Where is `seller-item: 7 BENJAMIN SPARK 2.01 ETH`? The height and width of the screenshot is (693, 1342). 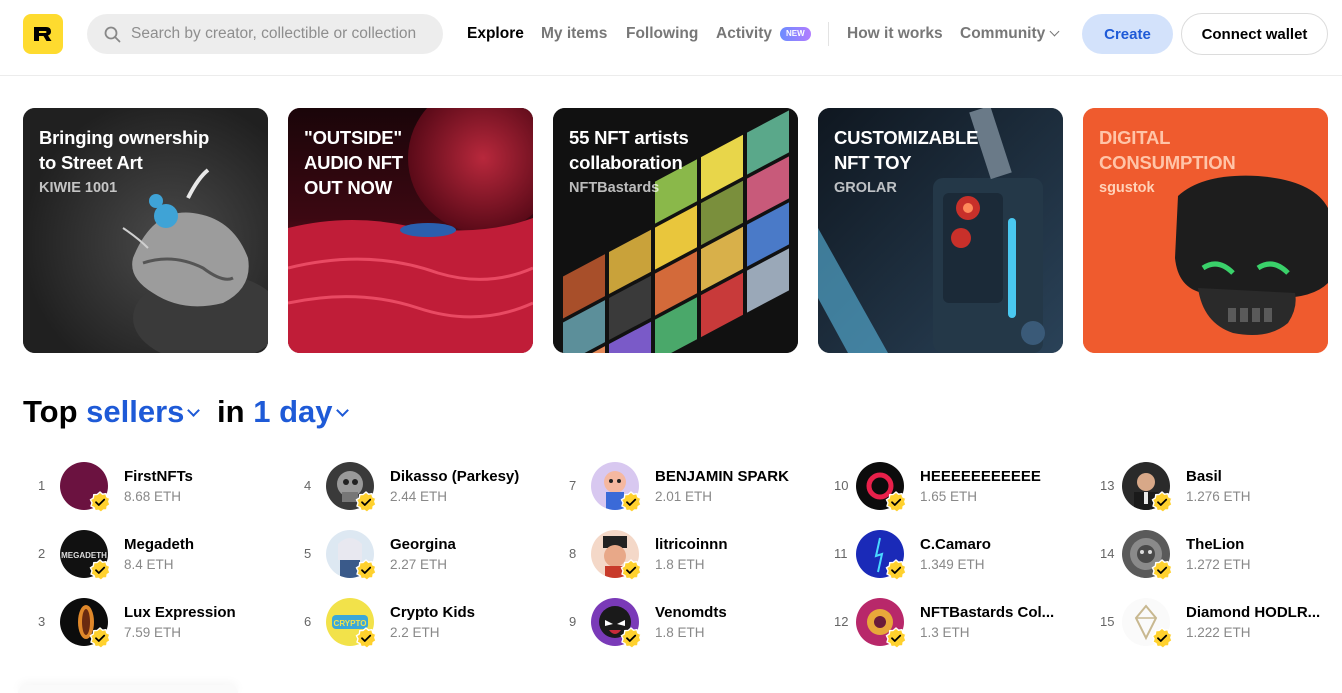
seller-item: 7 BENJAMIN SPARK 2.01 ETH is located at coordinates (699, 487).